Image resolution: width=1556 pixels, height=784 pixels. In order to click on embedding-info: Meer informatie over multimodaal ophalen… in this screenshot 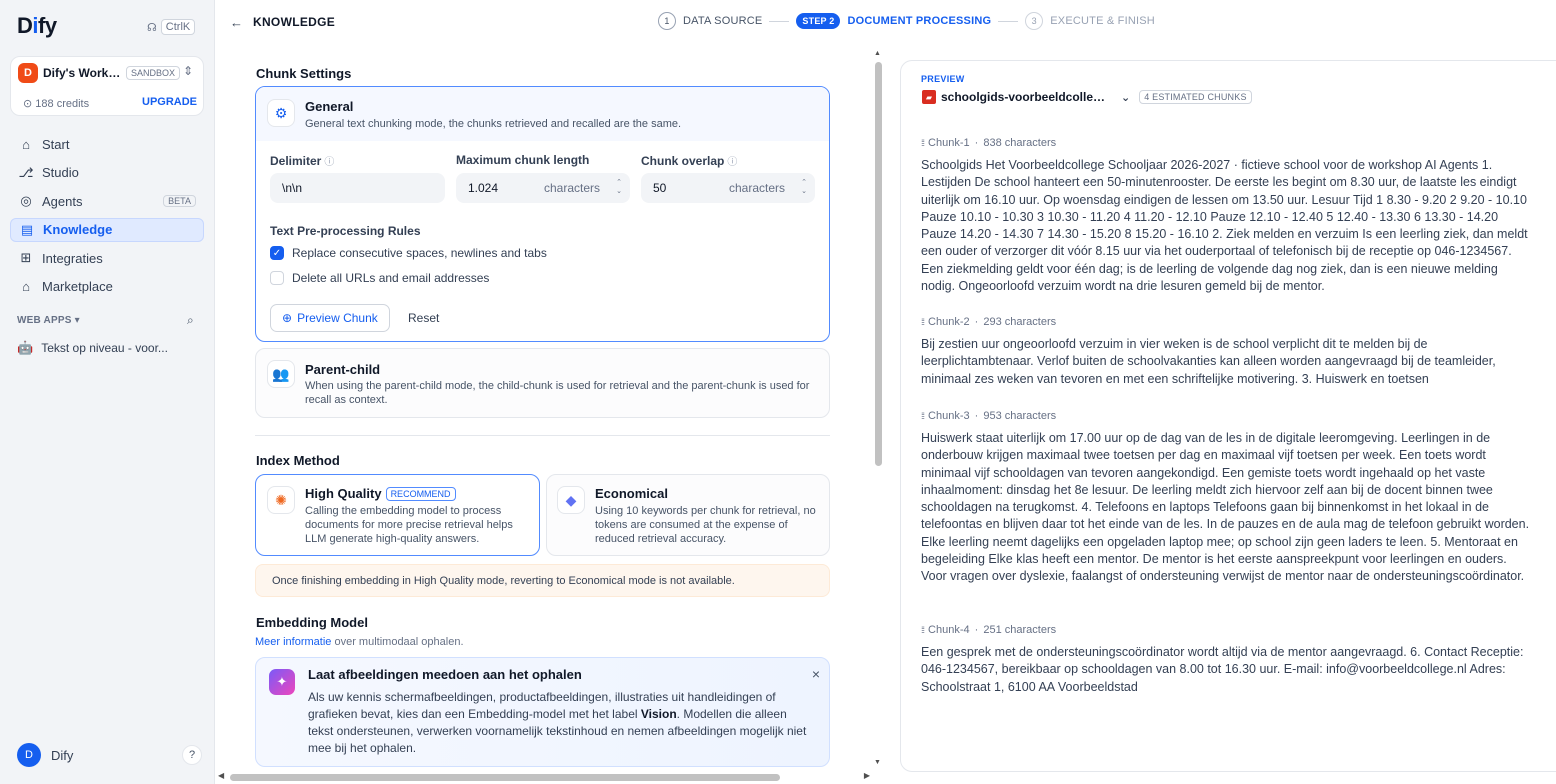, I will do `click(359, 642)`.